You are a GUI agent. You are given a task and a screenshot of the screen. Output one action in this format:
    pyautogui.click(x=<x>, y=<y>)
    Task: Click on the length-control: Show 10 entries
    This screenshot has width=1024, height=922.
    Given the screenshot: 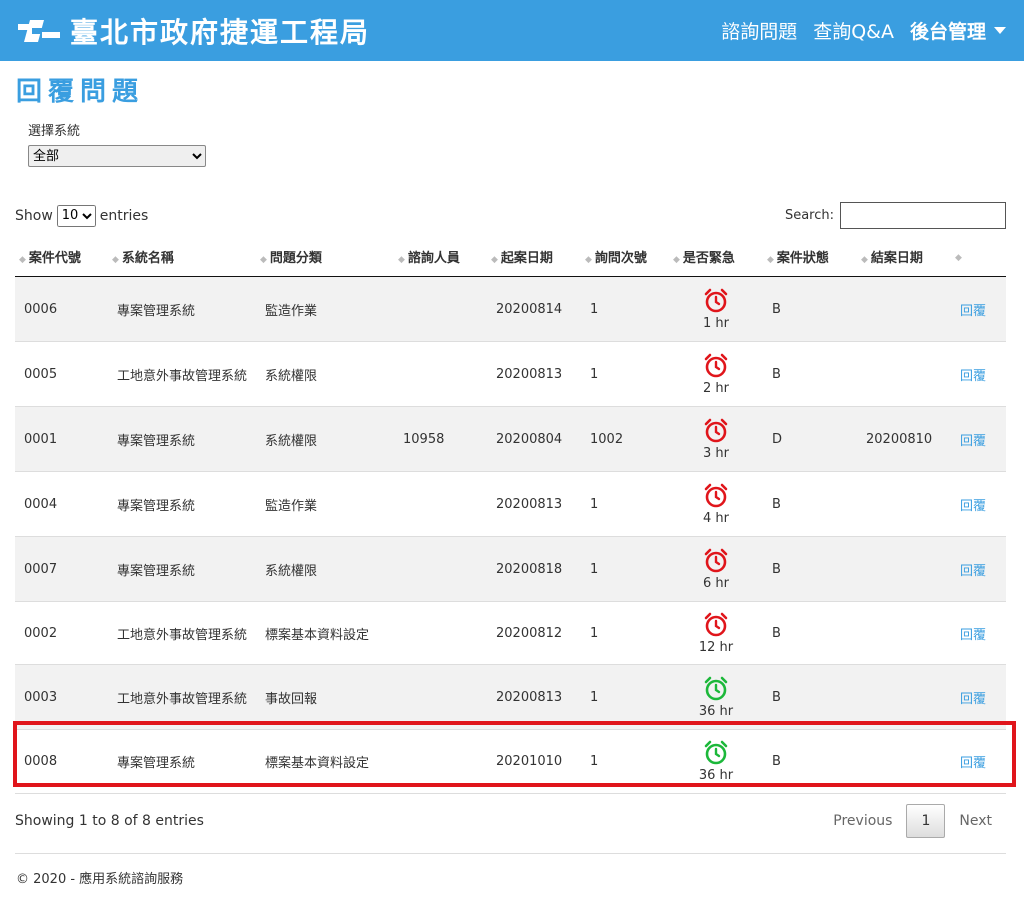 What is the action you would take?
    pyautogui.click(x=82, y=215)
    